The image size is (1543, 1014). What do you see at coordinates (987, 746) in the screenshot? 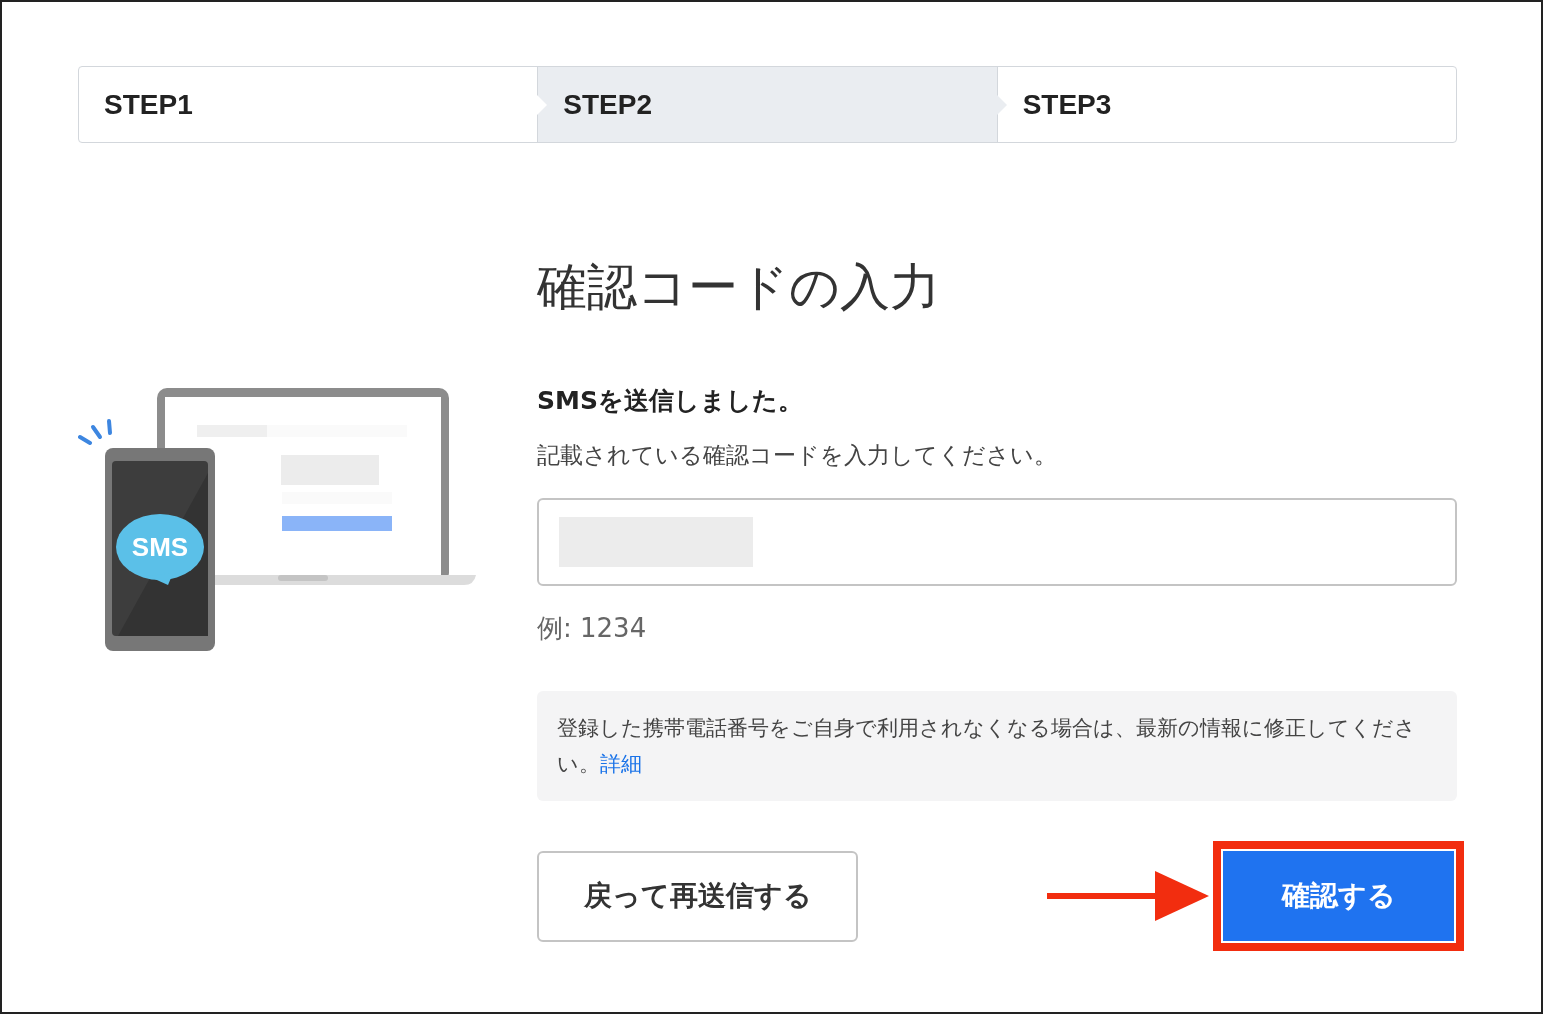
I see `notice-text: 登録した携帯電話番号をご自身で利用されなくなる場合は、最新の情報に修正してください。詳細` at bounding box center [987, 746].